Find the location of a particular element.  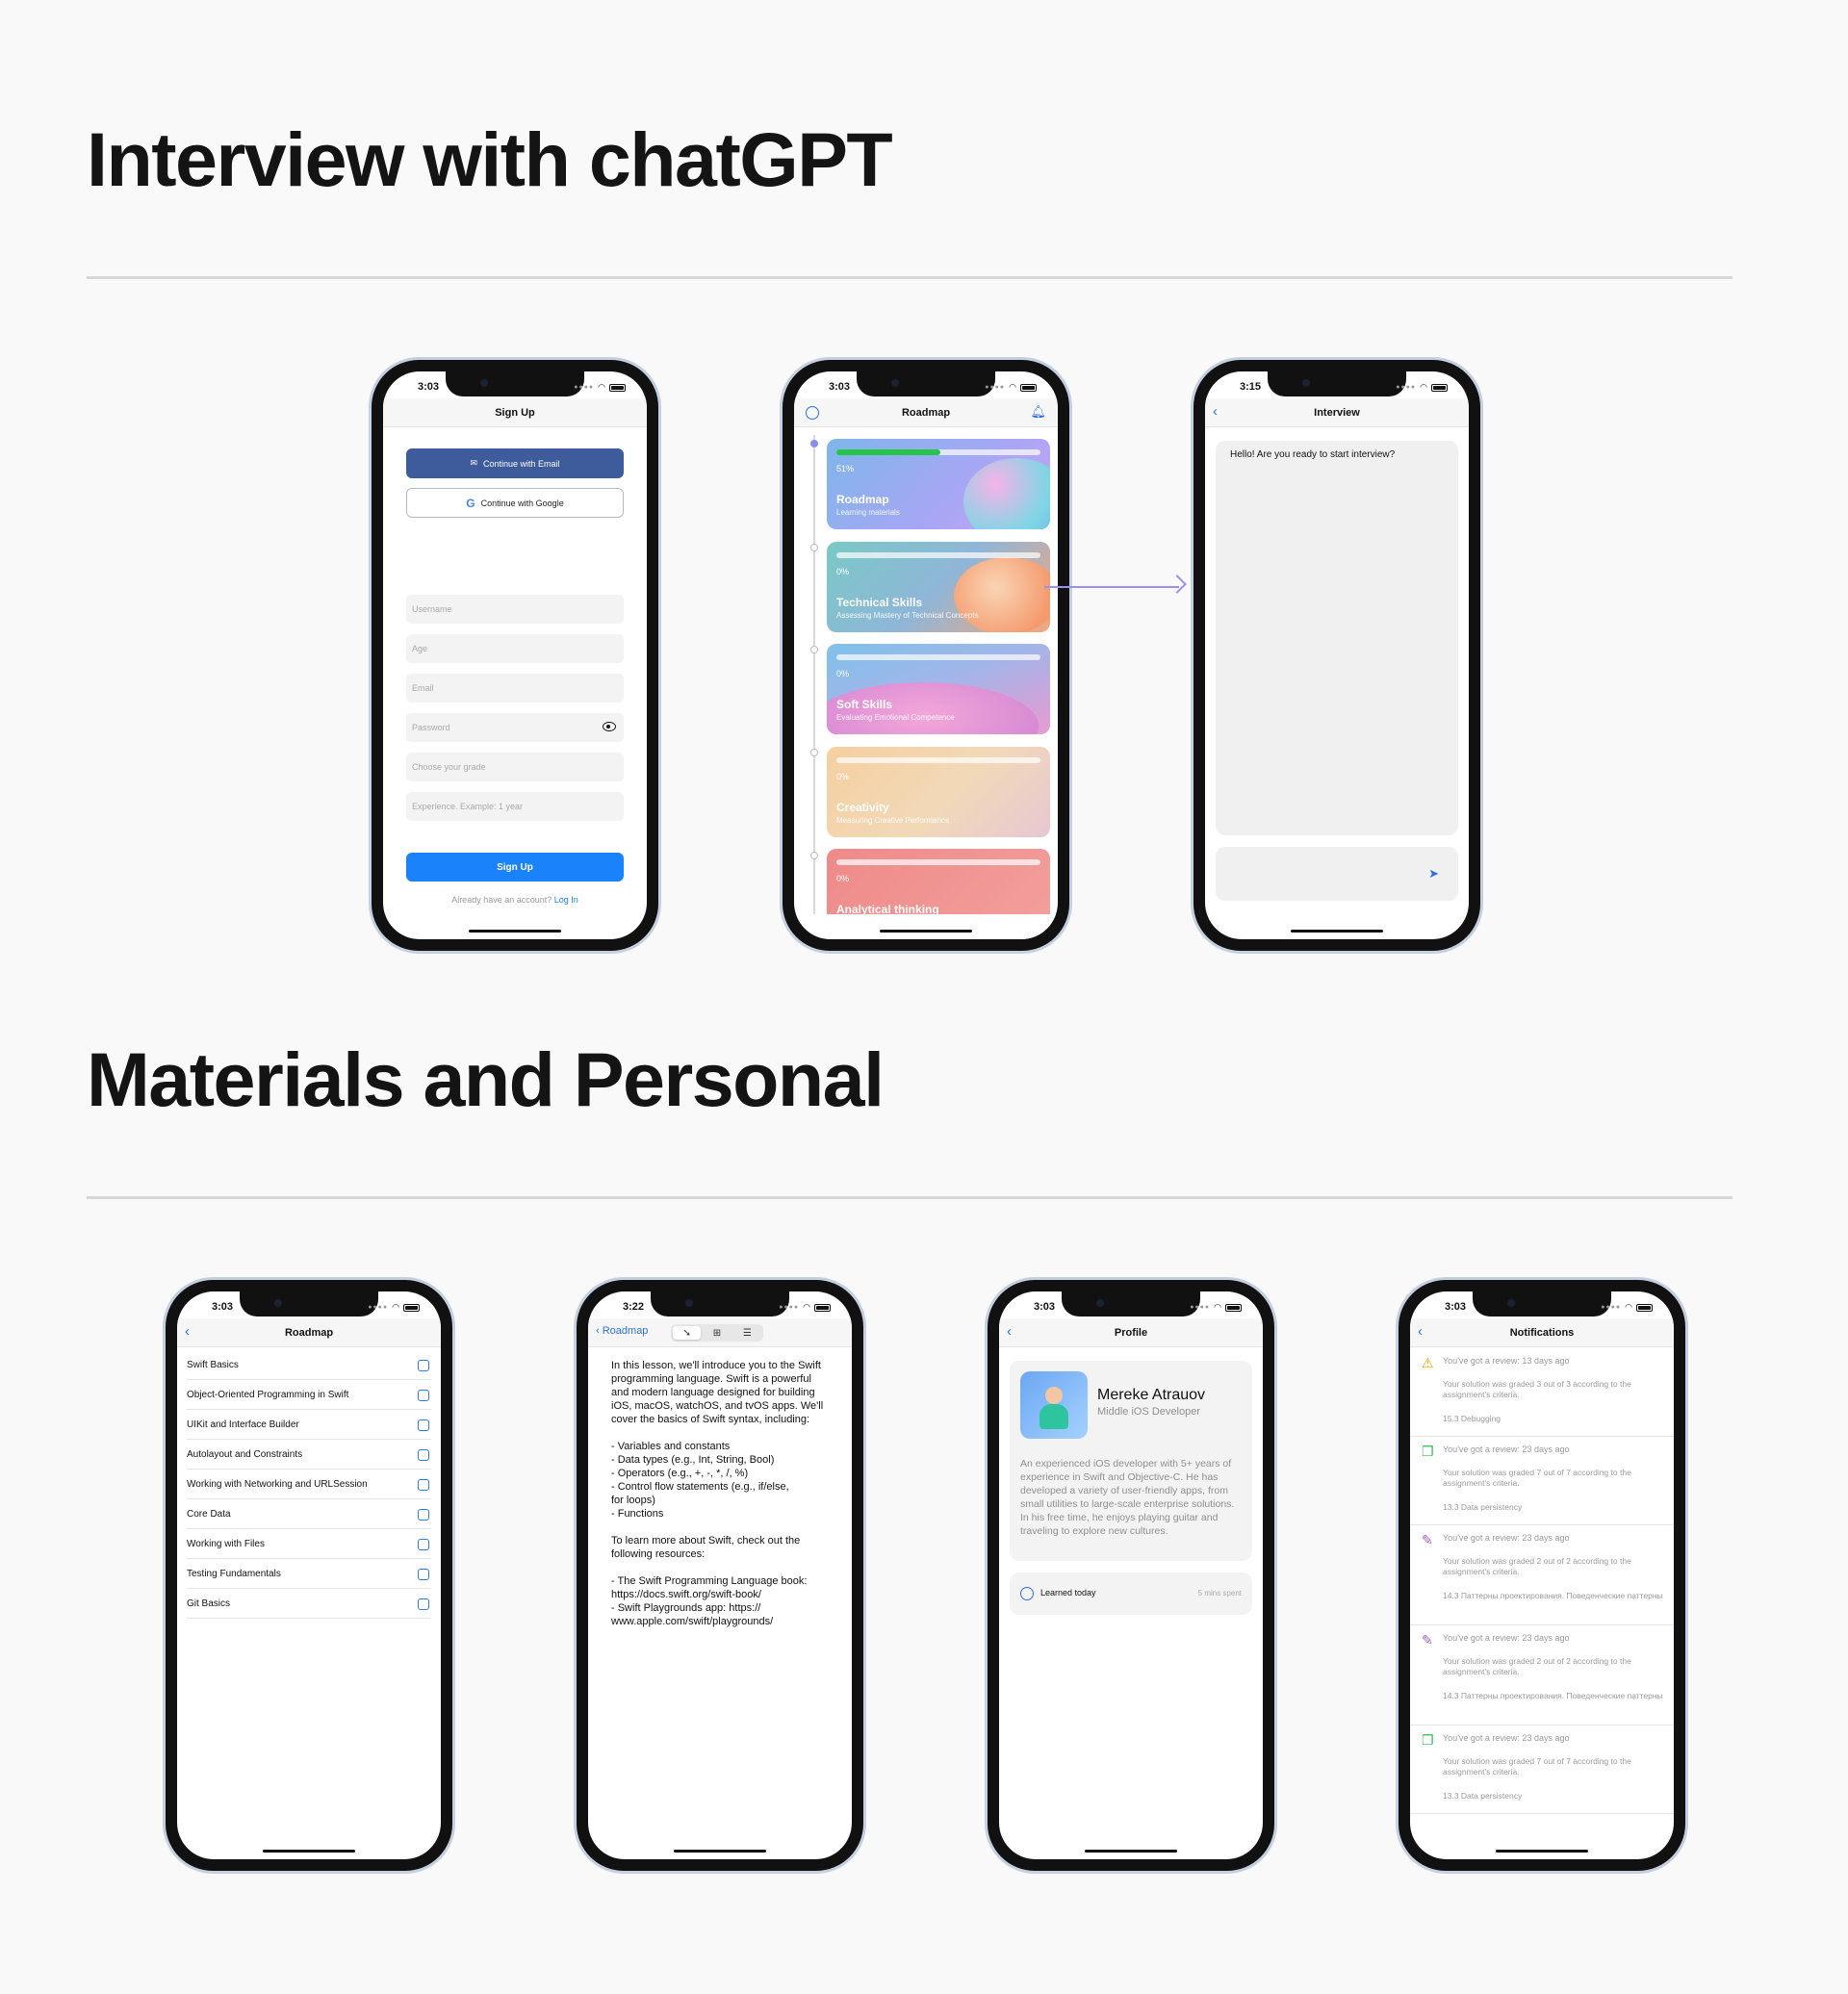

topic-item: Core Data is located at coordinates (309, 1514).